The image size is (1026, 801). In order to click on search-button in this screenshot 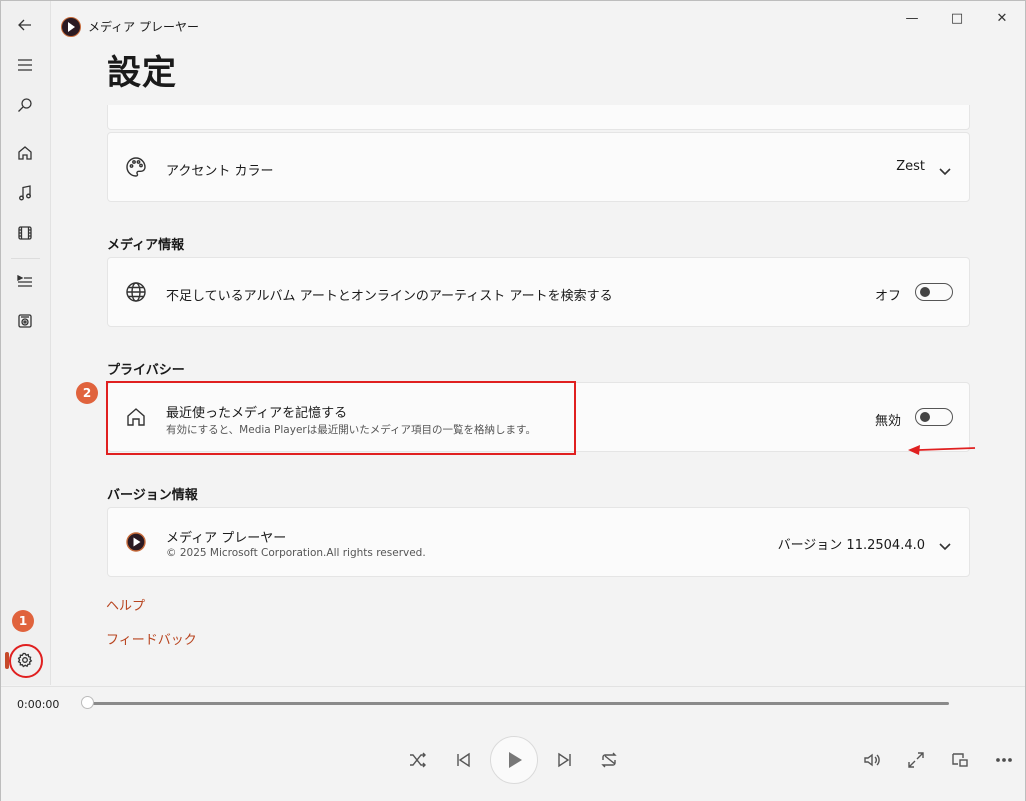, I will do `click(25, 105)`.